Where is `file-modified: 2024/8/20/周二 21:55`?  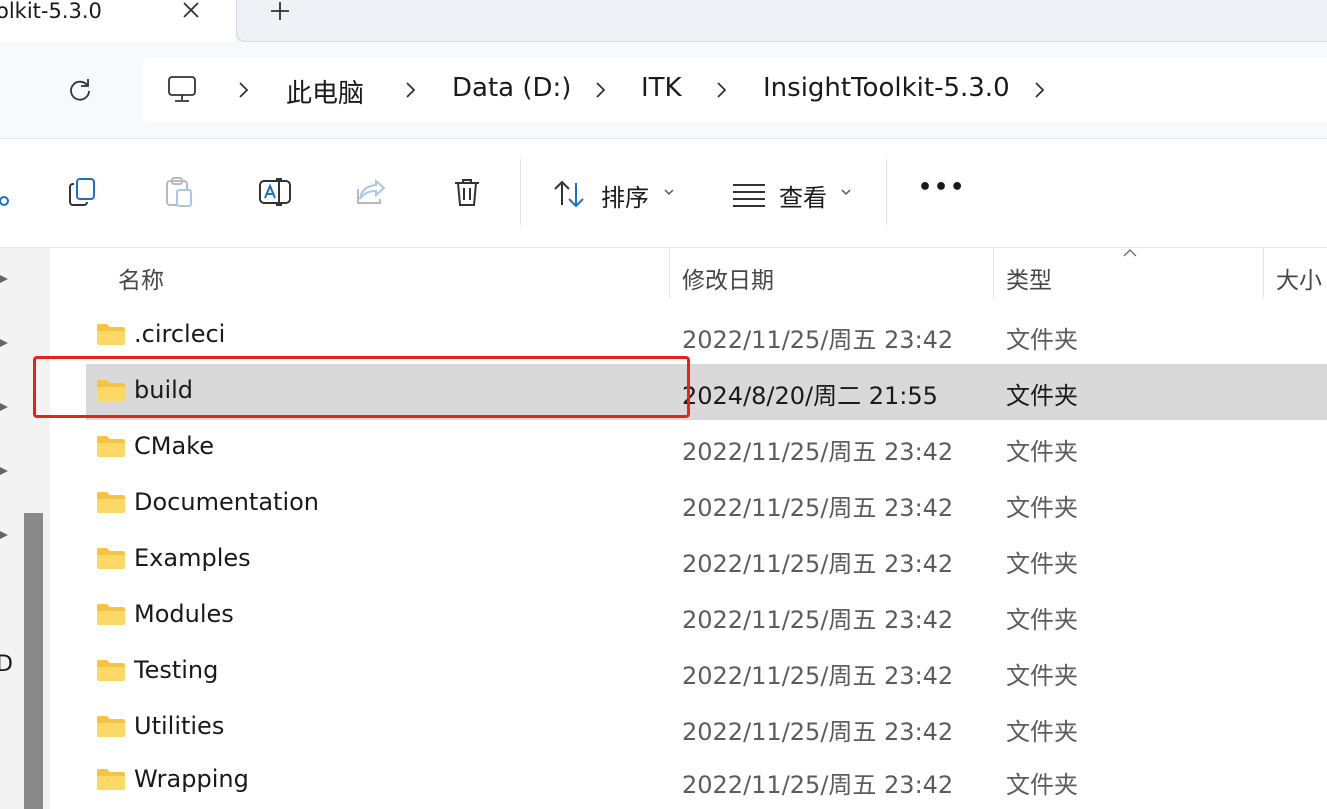
file-modified: 2024/8/20/周二 21:55 is located at coordinates (810, 396).